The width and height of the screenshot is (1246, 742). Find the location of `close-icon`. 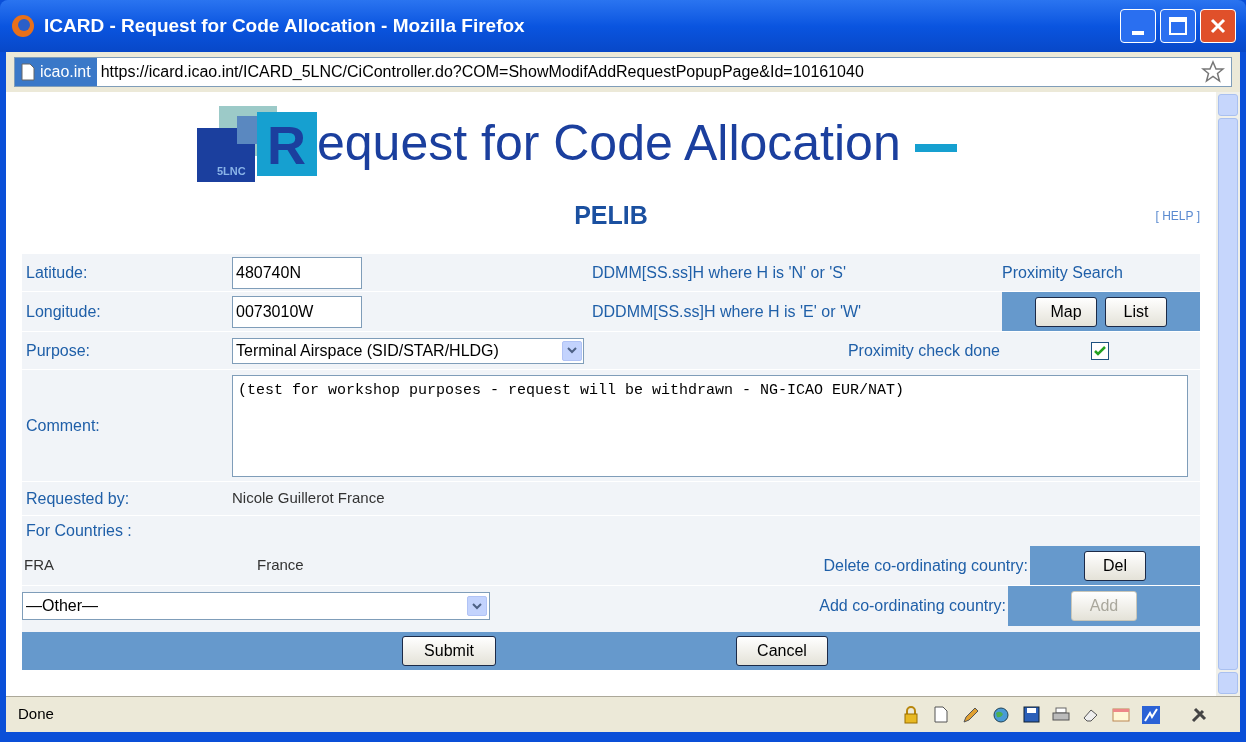

close-icon is located at coordinates (1218, 26).